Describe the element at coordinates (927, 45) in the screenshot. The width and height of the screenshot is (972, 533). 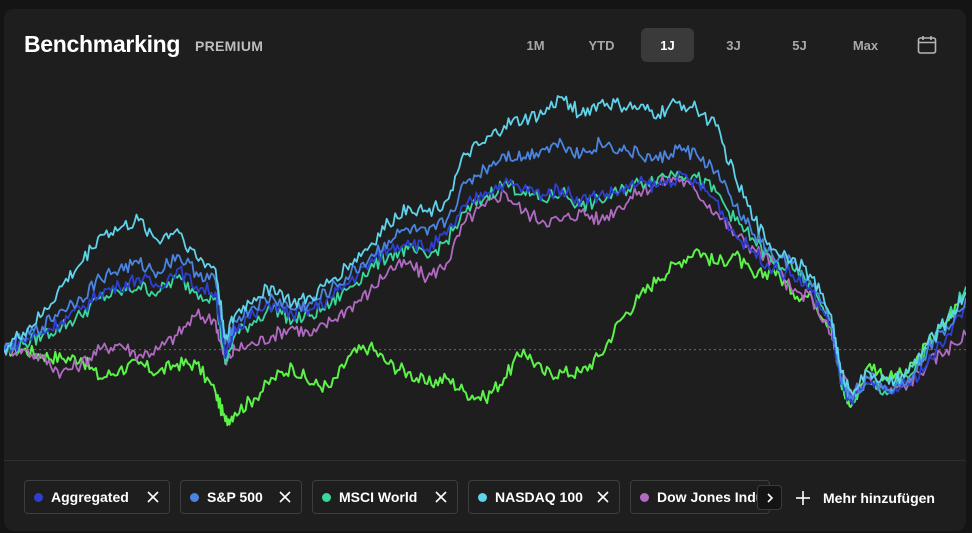
I see `calendar-icon` at that location.